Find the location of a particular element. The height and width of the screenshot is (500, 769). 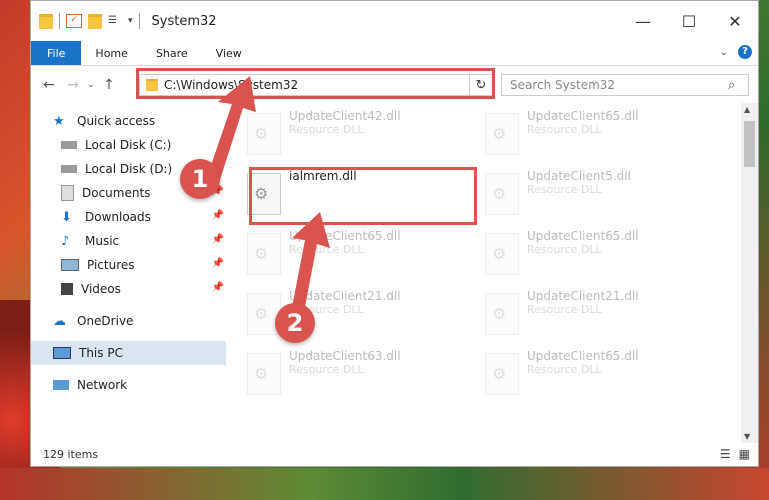

title-bar: ✓ ☰ ▾ System32 — ☐ ✕ is located at coordinates (394, 21).